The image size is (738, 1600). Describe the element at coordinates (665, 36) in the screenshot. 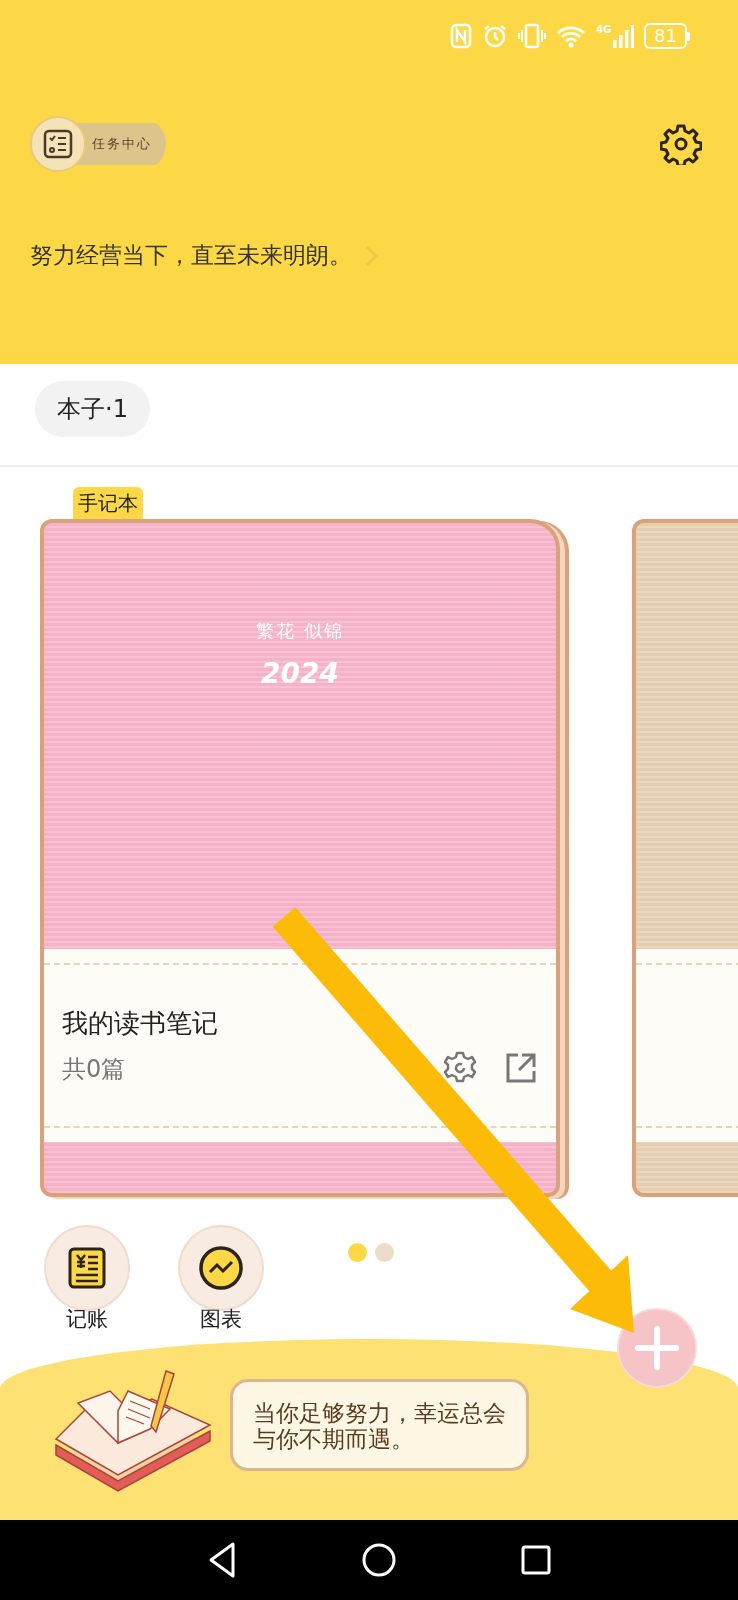

I see `battery-indicator: 81` at that location.